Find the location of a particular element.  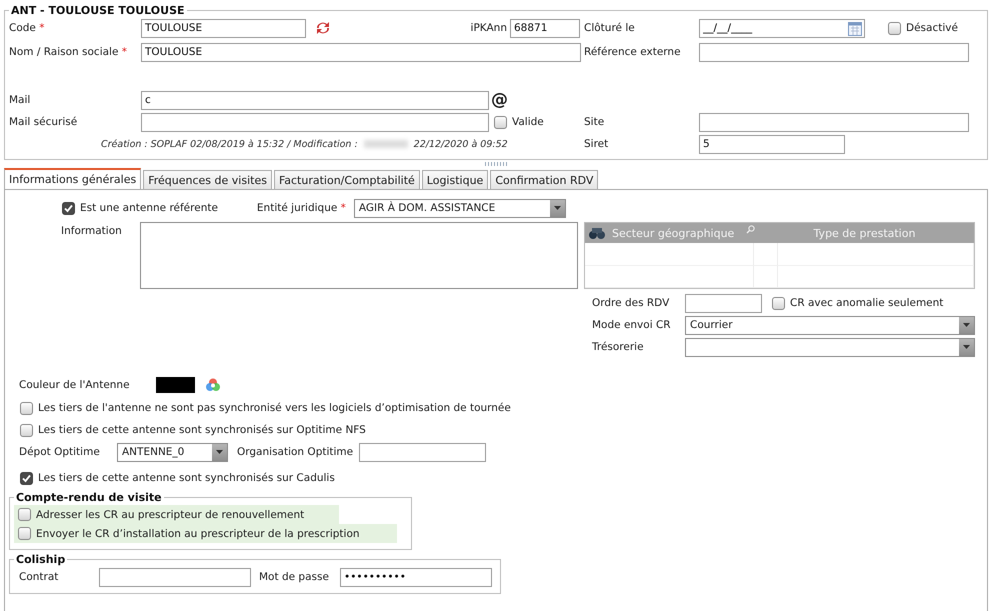

checkbox-label: Adresser les CR au prescripteur de renouvellement is located at coordinates (170, 514).